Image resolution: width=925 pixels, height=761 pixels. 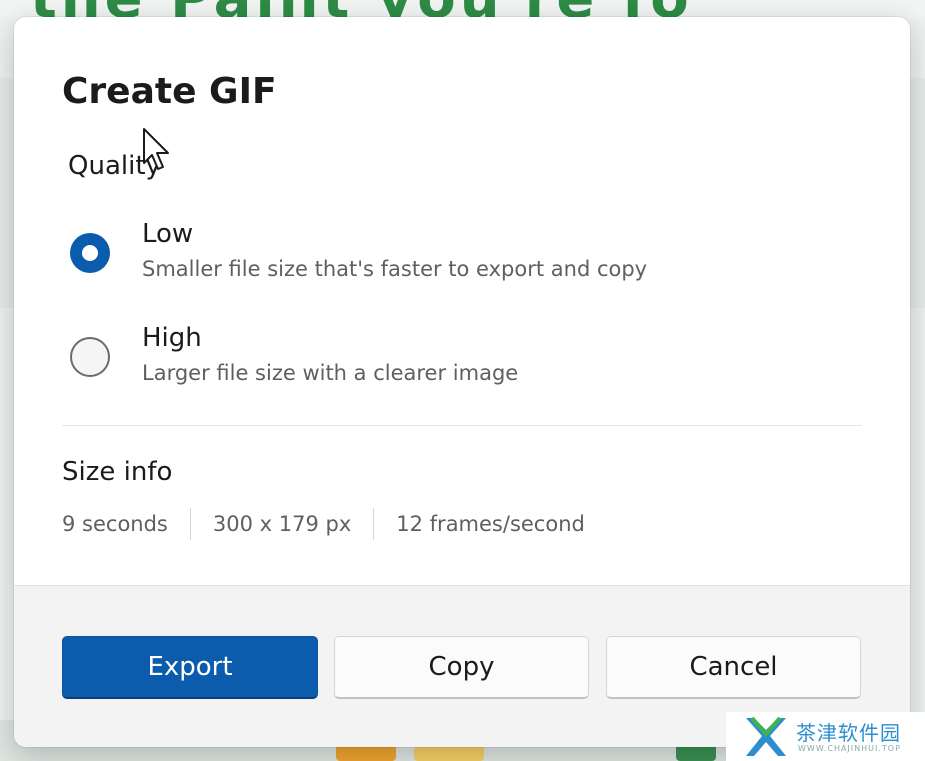 What do you see at coordinates (733, 667) in the screenshot?
I see `cancel-button: Cancel` at bounding box center [733, 667].